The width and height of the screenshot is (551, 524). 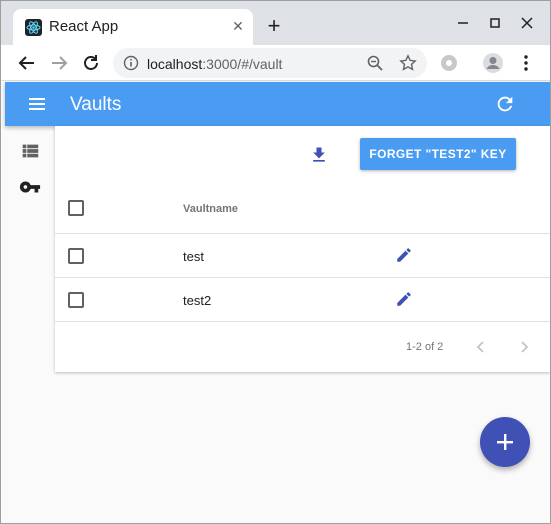 What do you see at coordinates (197, 300) in the screenshot?
I see `table-cell-vaultname: test2` at bounding box center [197, 300].